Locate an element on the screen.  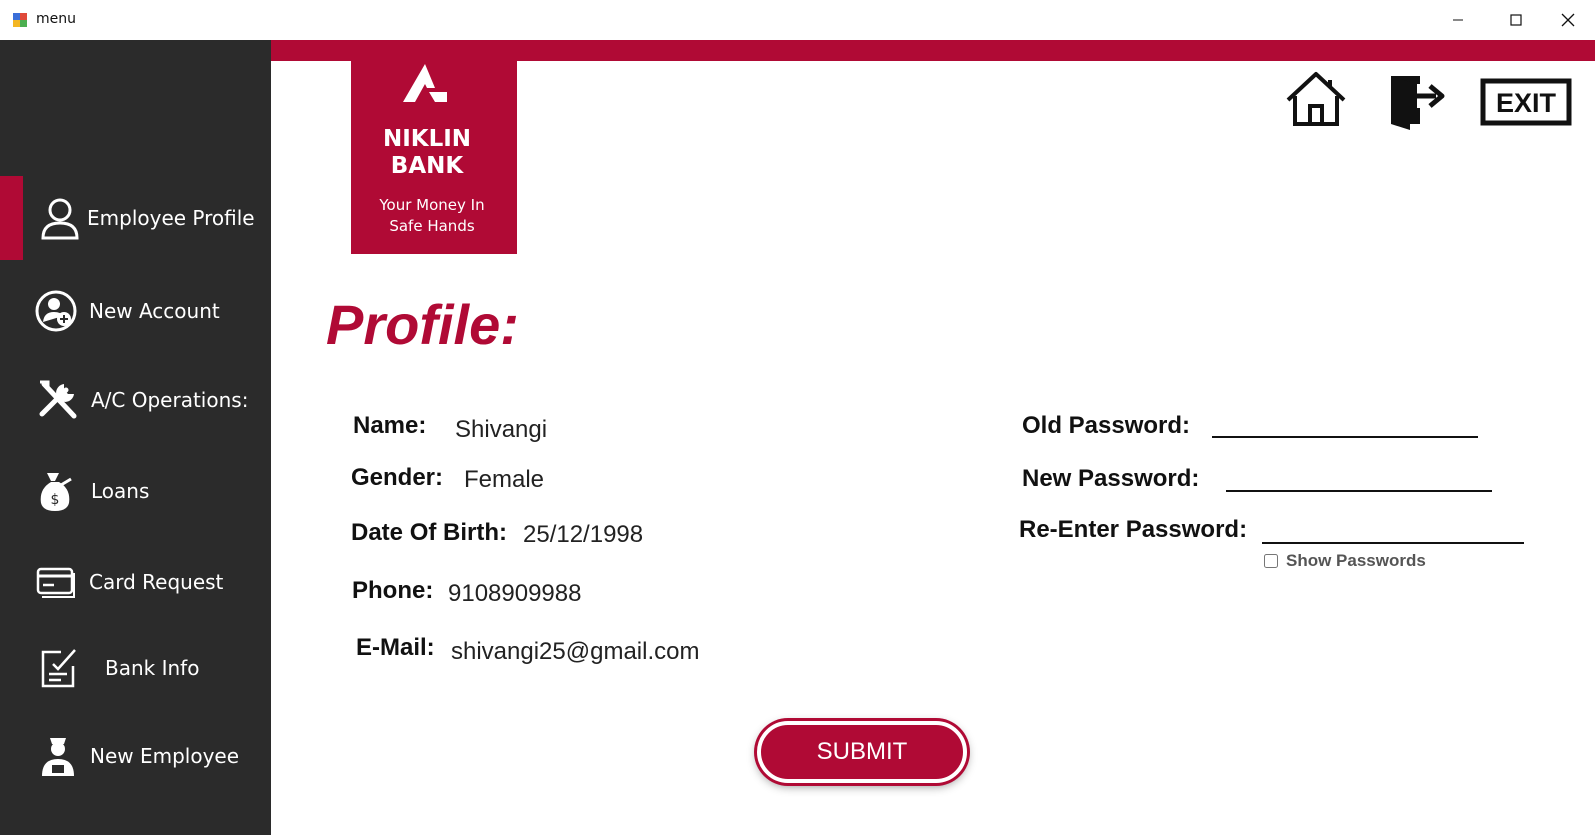
show-passwords-checkbox is located at coordinates (1271, 561).